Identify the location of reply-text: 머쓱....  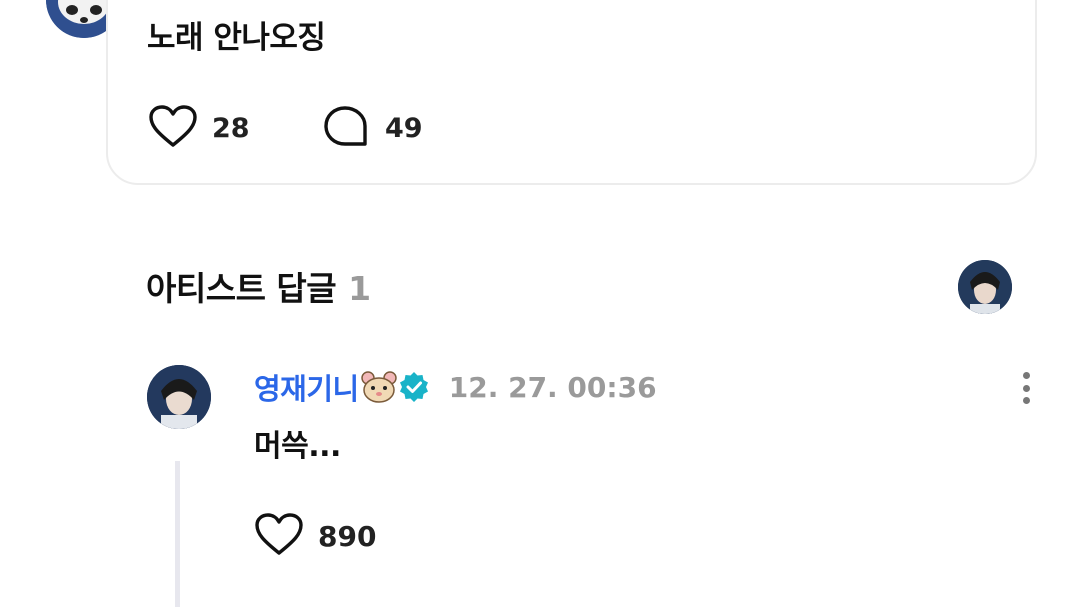
(297, 446).